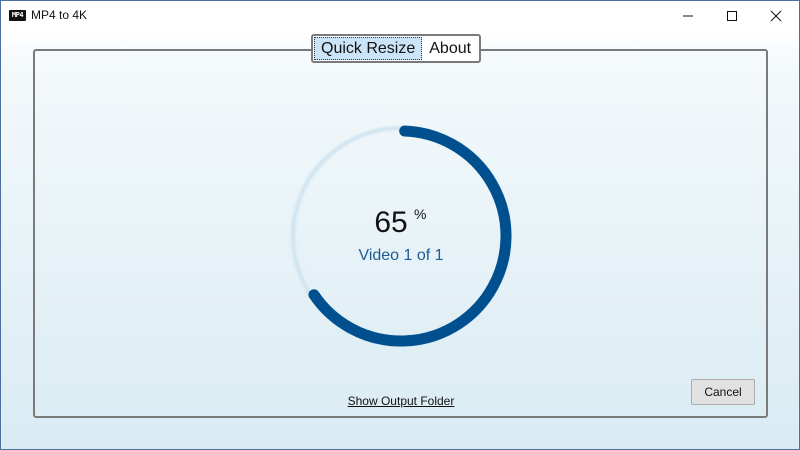 This screenshot has width=800, height=450. What do you see at coordinates (391, 222) in the screenshot?
I see `progress-percent-value: 65` at bounding box center [391, 222].